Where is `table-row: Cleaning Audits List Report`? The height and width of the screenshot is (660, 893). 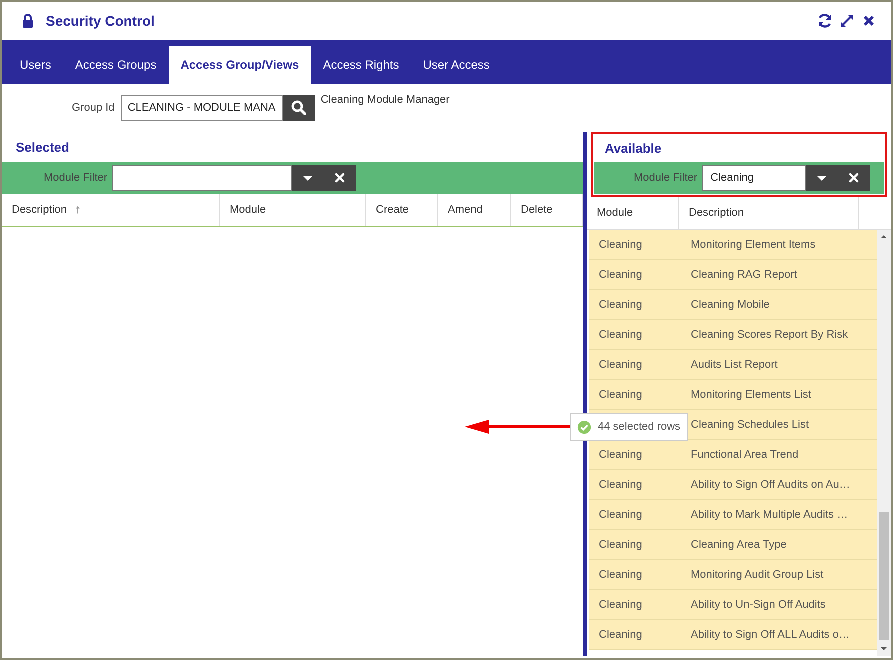
table-row: Cleaning Audits List Report is located at coordinates (733, 365).